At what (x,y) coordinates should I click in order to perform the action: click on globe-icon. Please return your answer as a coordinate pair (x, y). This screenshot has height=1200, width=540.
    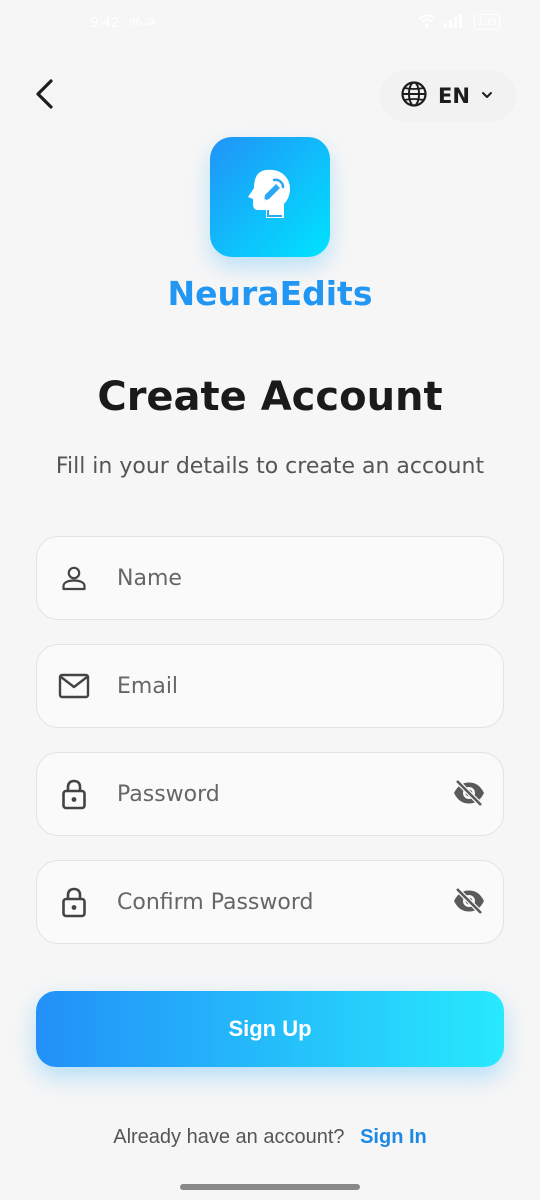
    Looking at the image, I should click on (414, 96).